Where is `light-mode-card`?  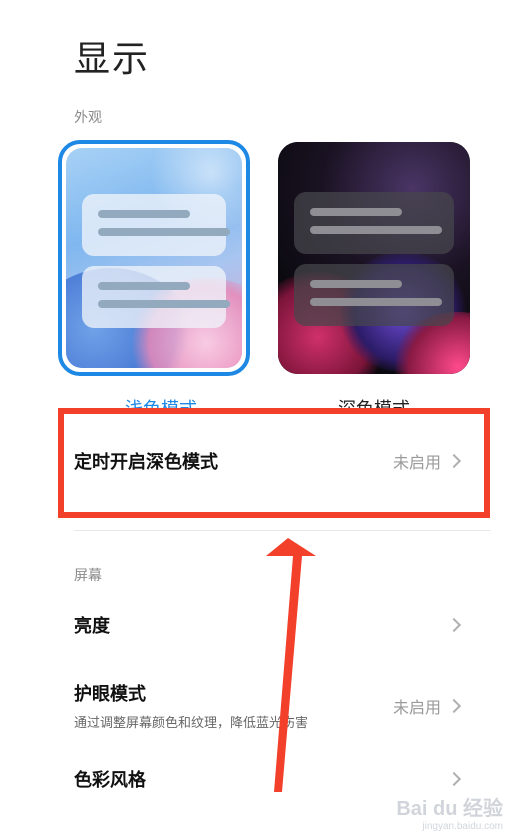
light-mode-card is located at coordinates (154, 258).